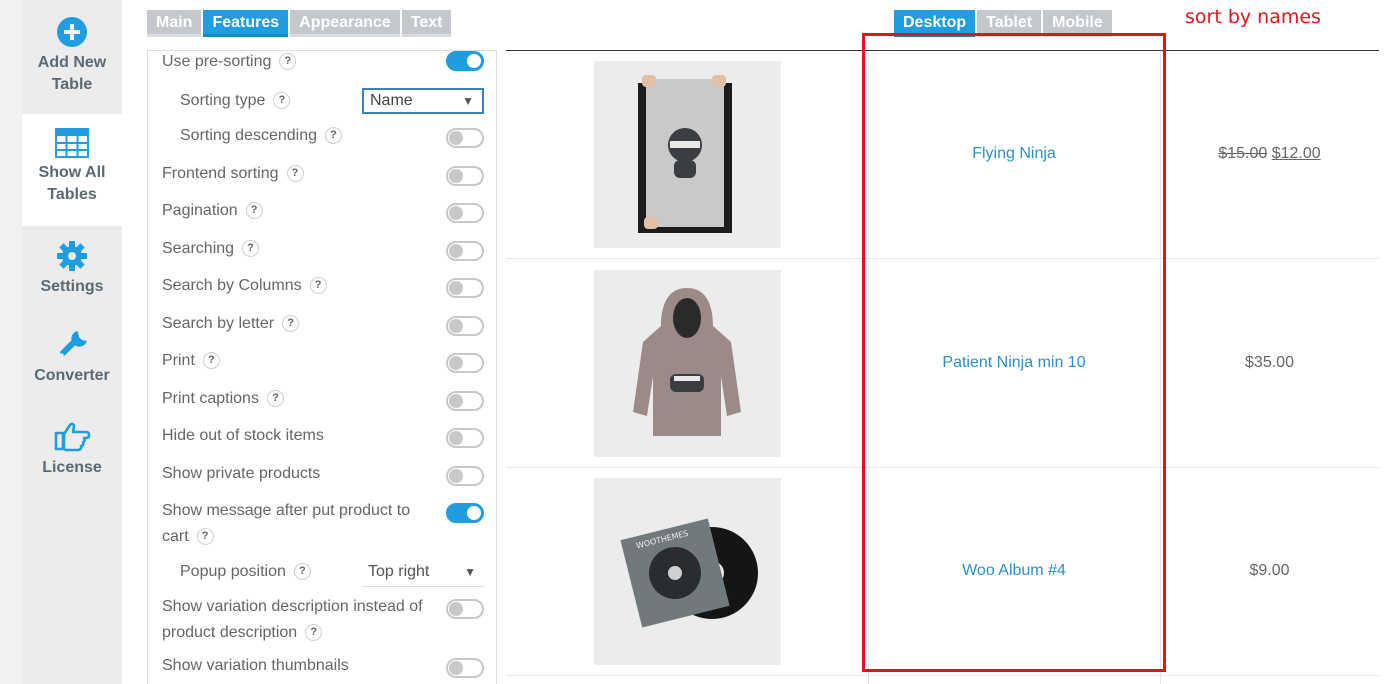 This screenshot has height=684, width=1387. What do you see at coordinates (465, 176) in the screenshot?
I see `frontend-sorting-toggle` at bounding box center [465, 176].